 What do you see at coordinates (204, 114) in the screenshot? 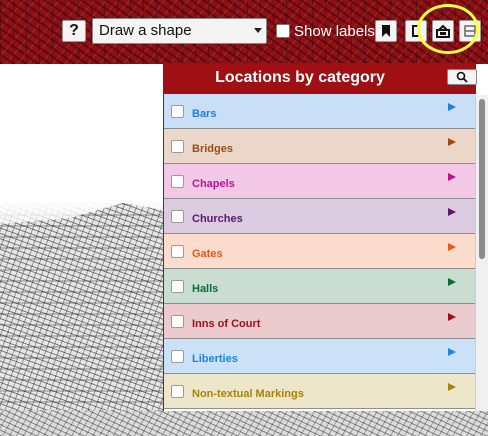
I see `category-label: Bars` at bounding box center [204, 114].